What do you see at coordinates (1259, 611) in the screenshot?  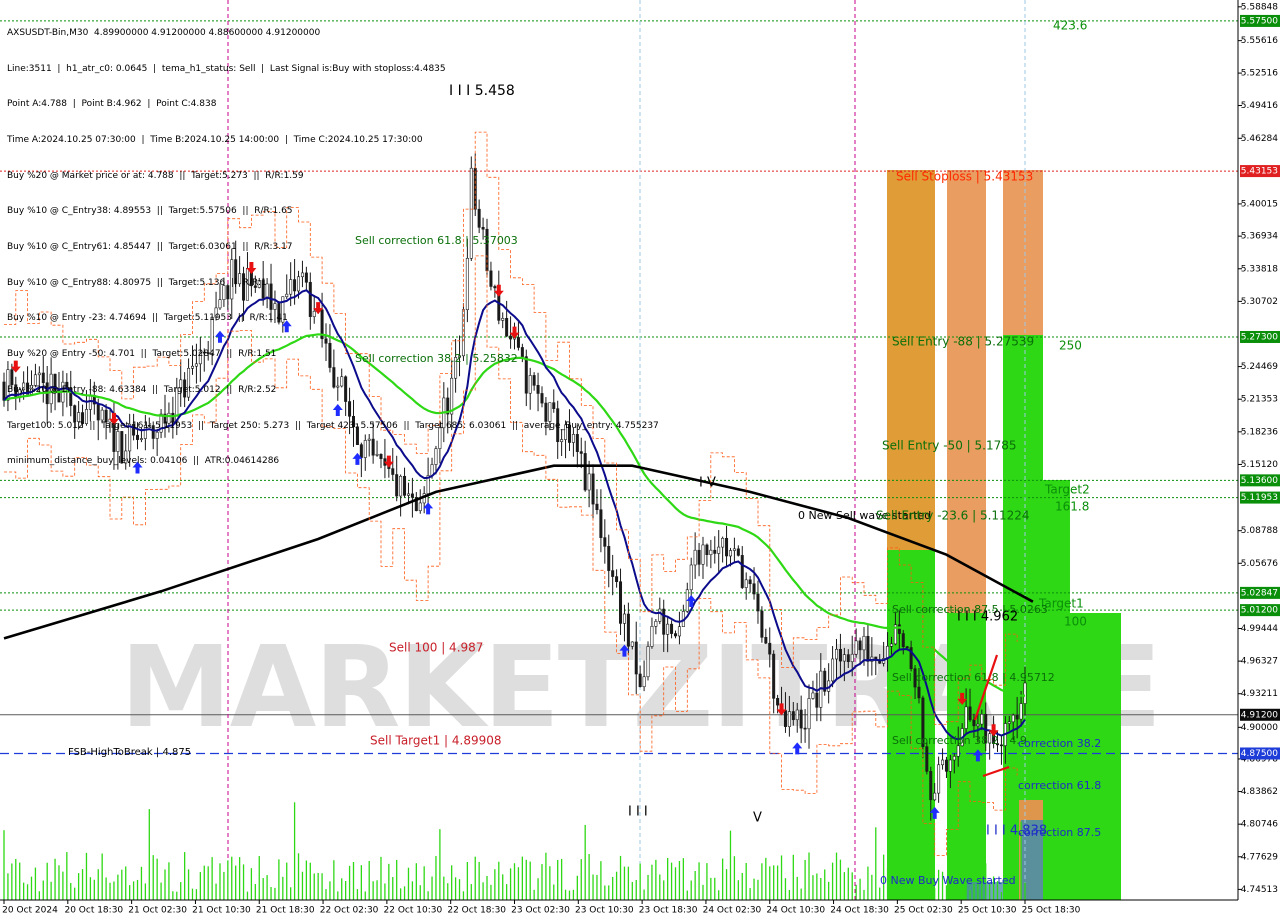 I see `price-tag-label: 5.01200` at bounding box center [1259, 611].